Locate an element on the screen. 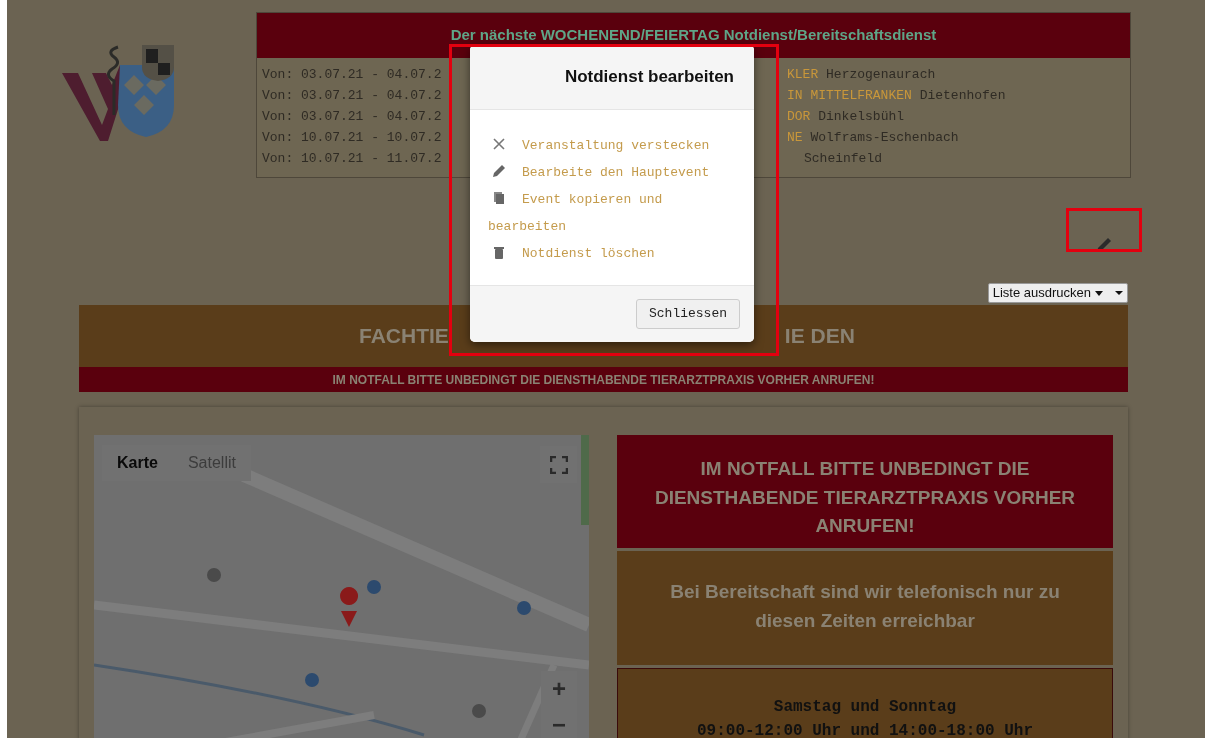 This screenshot has height=740, width=1212. modal-title: Notdienst bearbeiten is located at coordinates (649, 77).